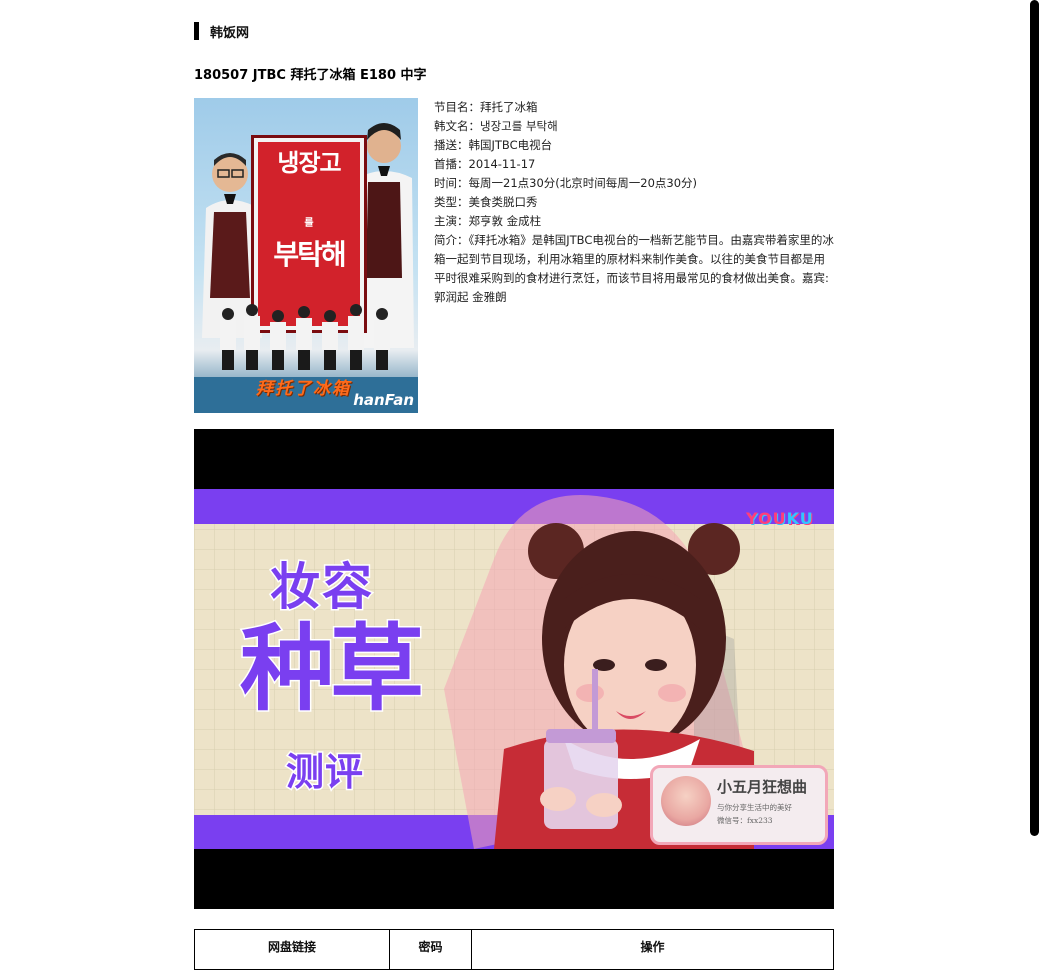 This screenshot has height=970, width=1039. I want to click on info-program-name: 节目名：拜托了冰箱, so click(486, 107).